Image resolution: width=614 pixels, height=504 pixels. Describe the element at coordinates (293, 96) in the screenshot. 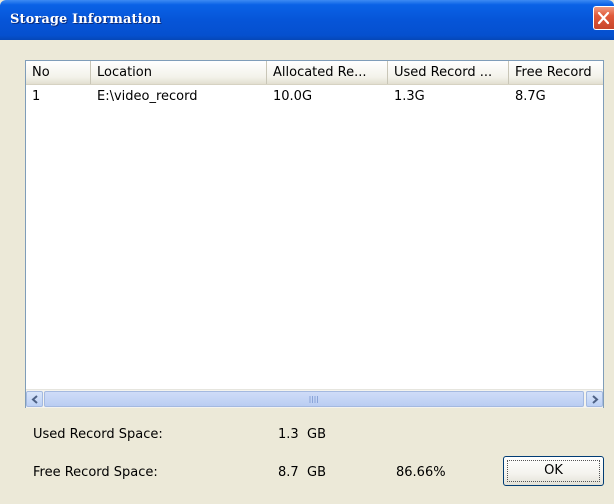

I see `cell-allocated: 10.0G` at that location.